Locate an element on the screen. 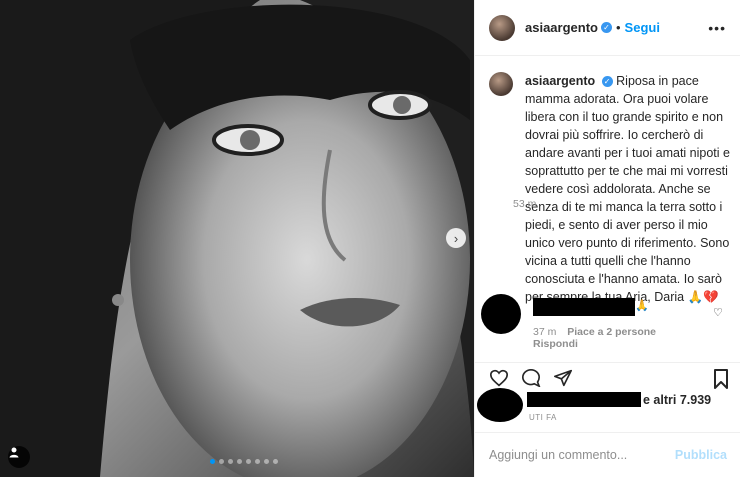 This screenshot has height=477, width=740. likes-name-redacted is located at coordinates (584, 399).